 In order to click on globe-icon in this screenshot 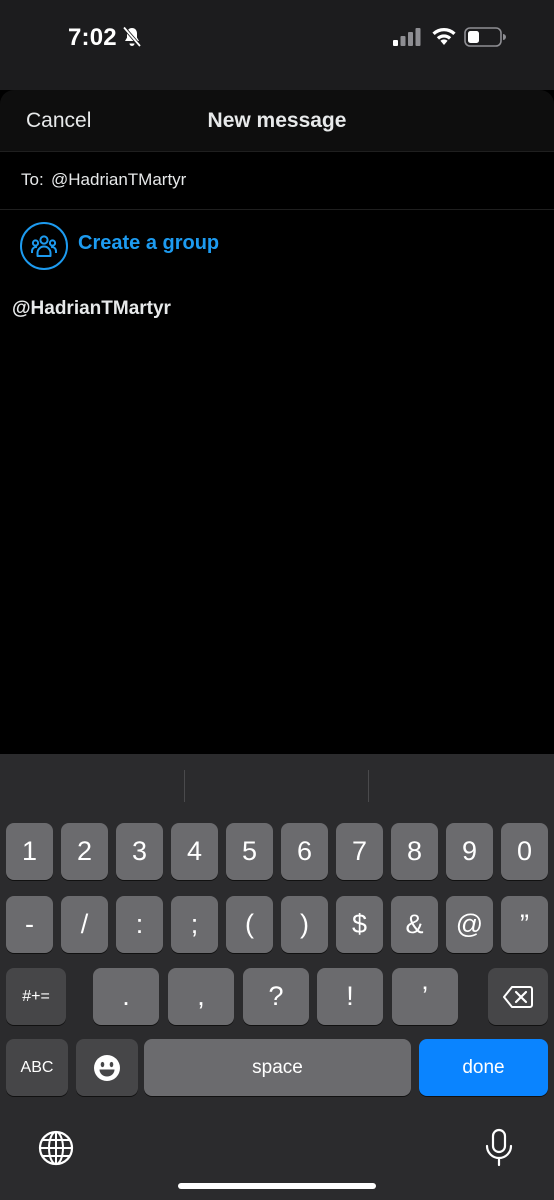, I will do `click(56, 1148)`.